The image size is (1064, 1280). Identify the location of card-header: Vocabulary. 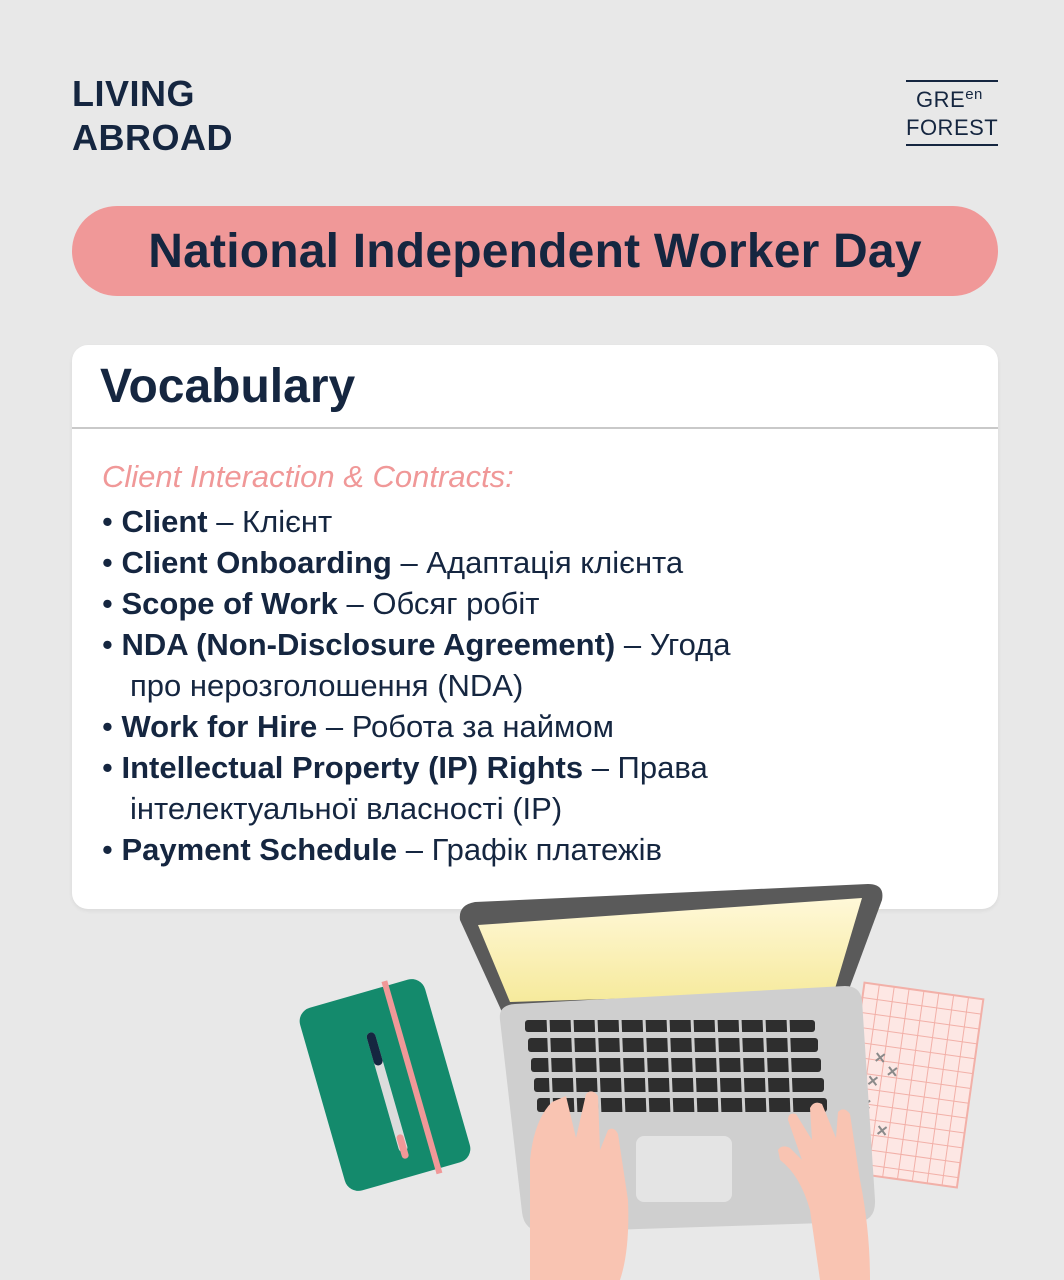
(535, 387).